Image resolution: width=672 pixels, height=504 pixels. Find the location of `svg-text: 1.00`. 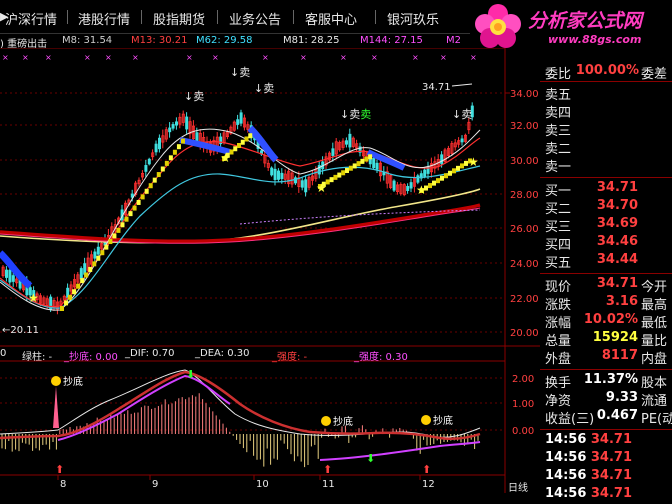

svg-text: 1.00 is located at coordinates (523, 404).